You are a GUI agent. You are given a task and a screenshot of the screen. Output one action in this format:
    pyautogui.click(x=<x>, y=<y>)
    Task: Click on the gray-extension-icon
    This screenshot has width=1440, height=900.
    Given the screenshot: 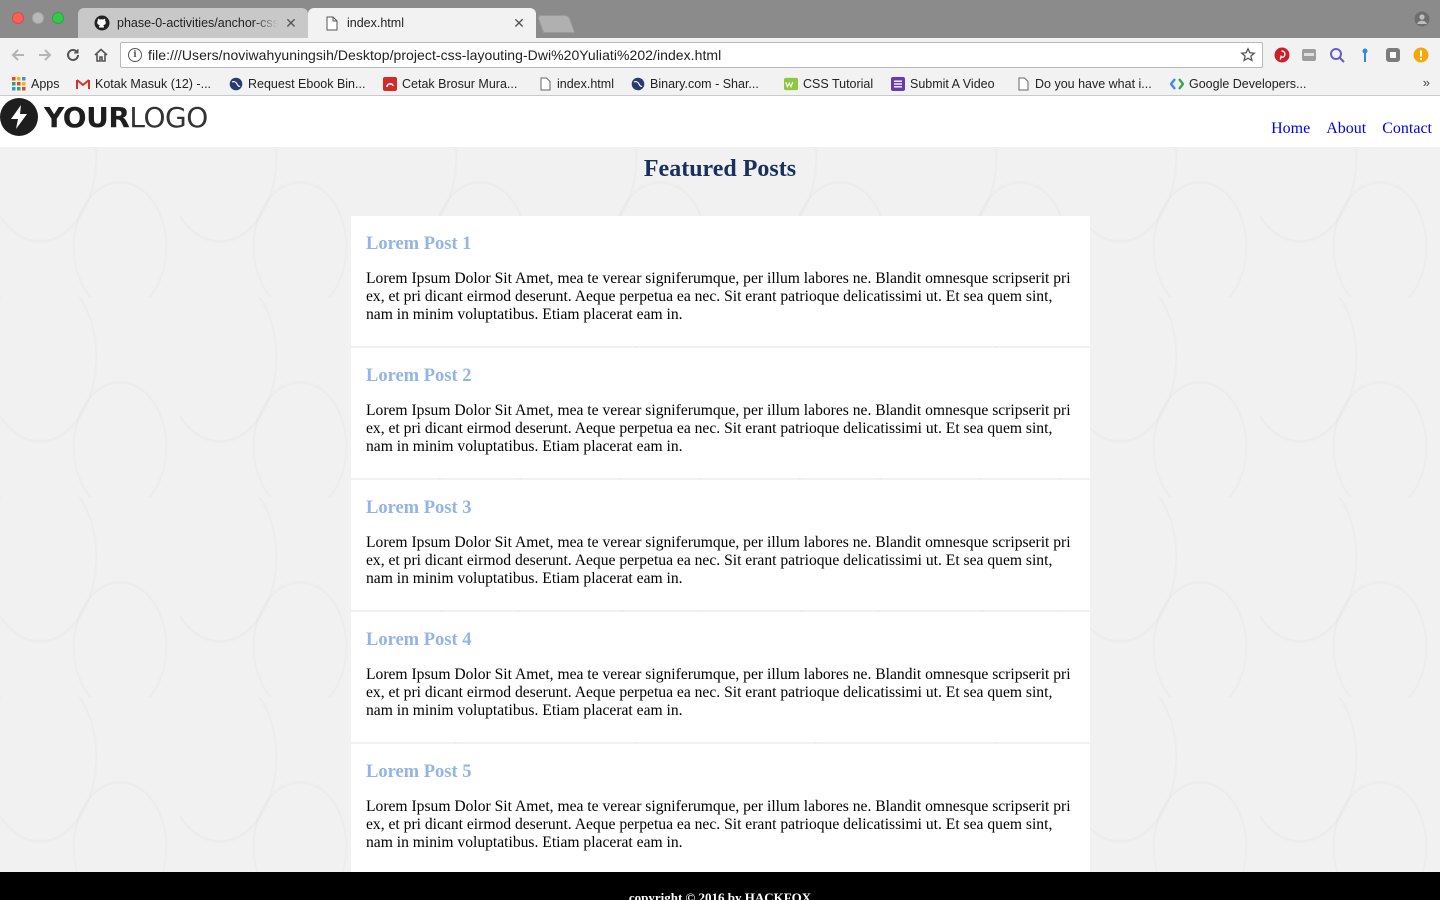 What is the action you would take?
    pyautogui.click(x=1309, y=55)
    